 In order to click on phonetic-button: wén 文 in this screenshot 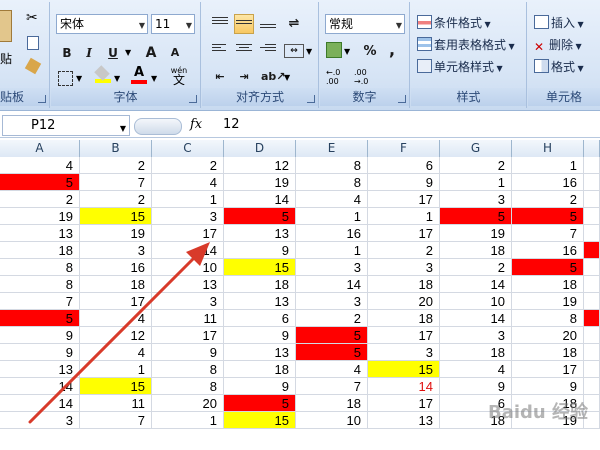, I will do `click(179, 77)`.